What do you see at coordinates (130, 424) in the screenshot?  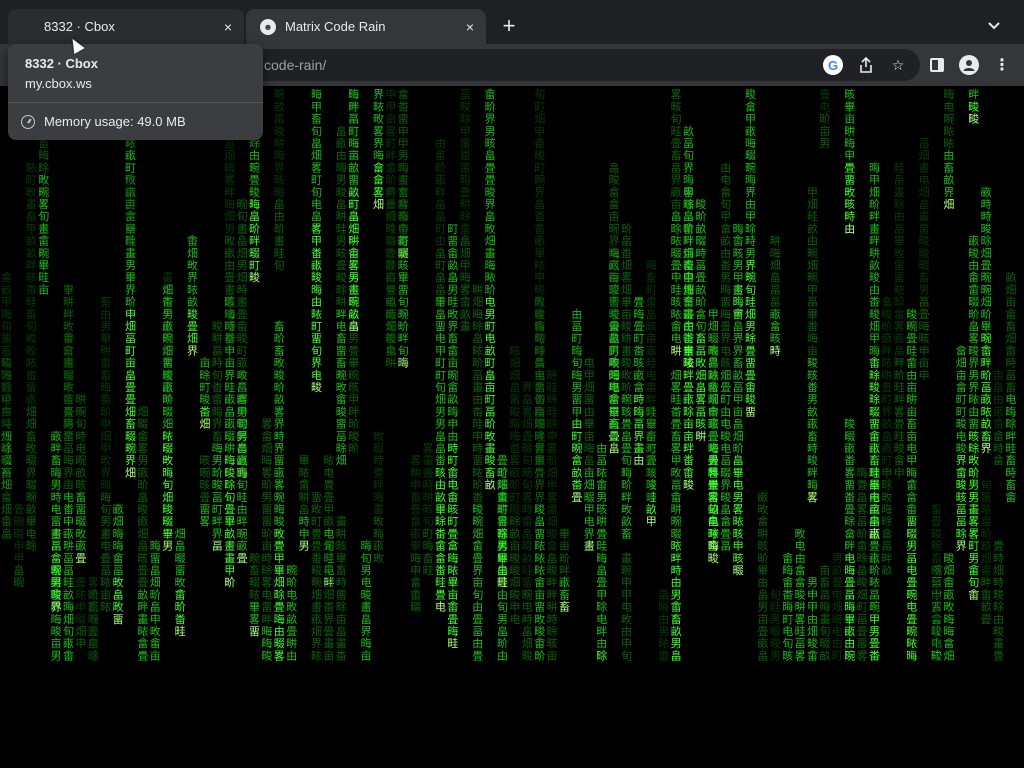 I see `rain-glyph: 畜` at bounding box center [130, 424].